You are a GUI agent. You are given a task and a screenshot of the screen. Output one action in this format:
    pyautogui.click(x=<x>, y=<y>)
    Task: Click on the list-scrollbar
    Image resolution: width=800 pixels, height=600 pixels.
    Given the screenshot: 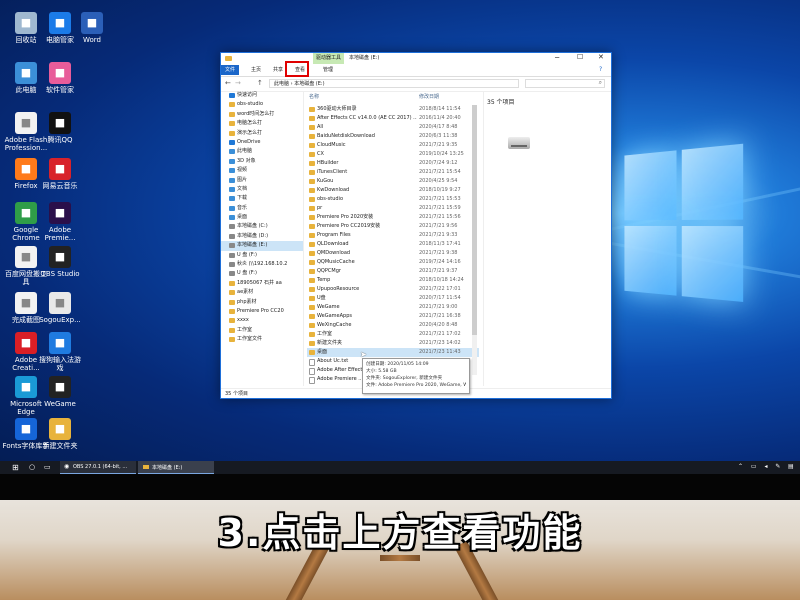 What is the action you would take?
    pyautogui.click(x=474, y=240)
    